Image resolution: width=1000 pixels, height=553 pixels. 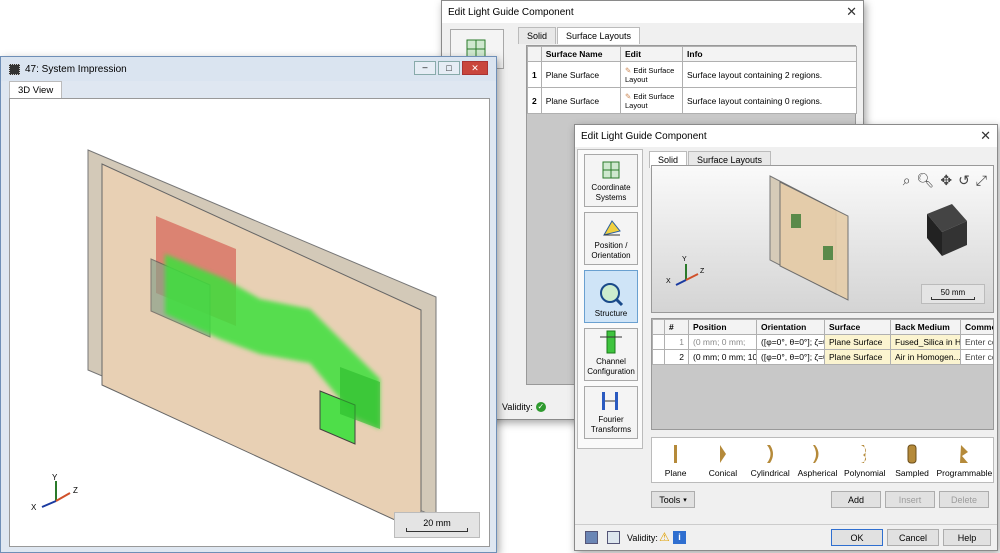 I want to click on programmable-surface-icon, so click(x=964, y=454).